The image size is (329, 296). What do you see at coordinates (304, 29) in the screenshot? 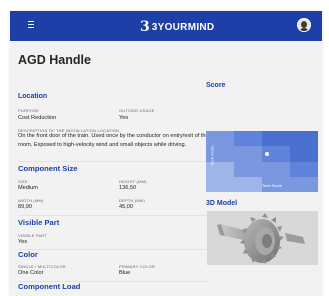
I see `avatar-shoulders` at bounding box center [304, 29].